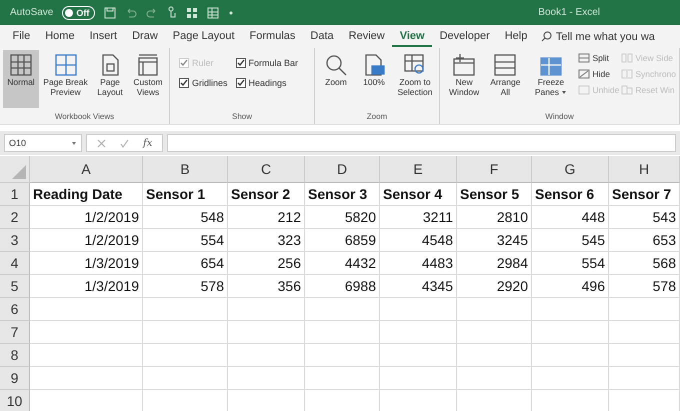 The height and width of the screenshot is (411, 680). I want to click on group-label: Zoom, so click(377, 117).